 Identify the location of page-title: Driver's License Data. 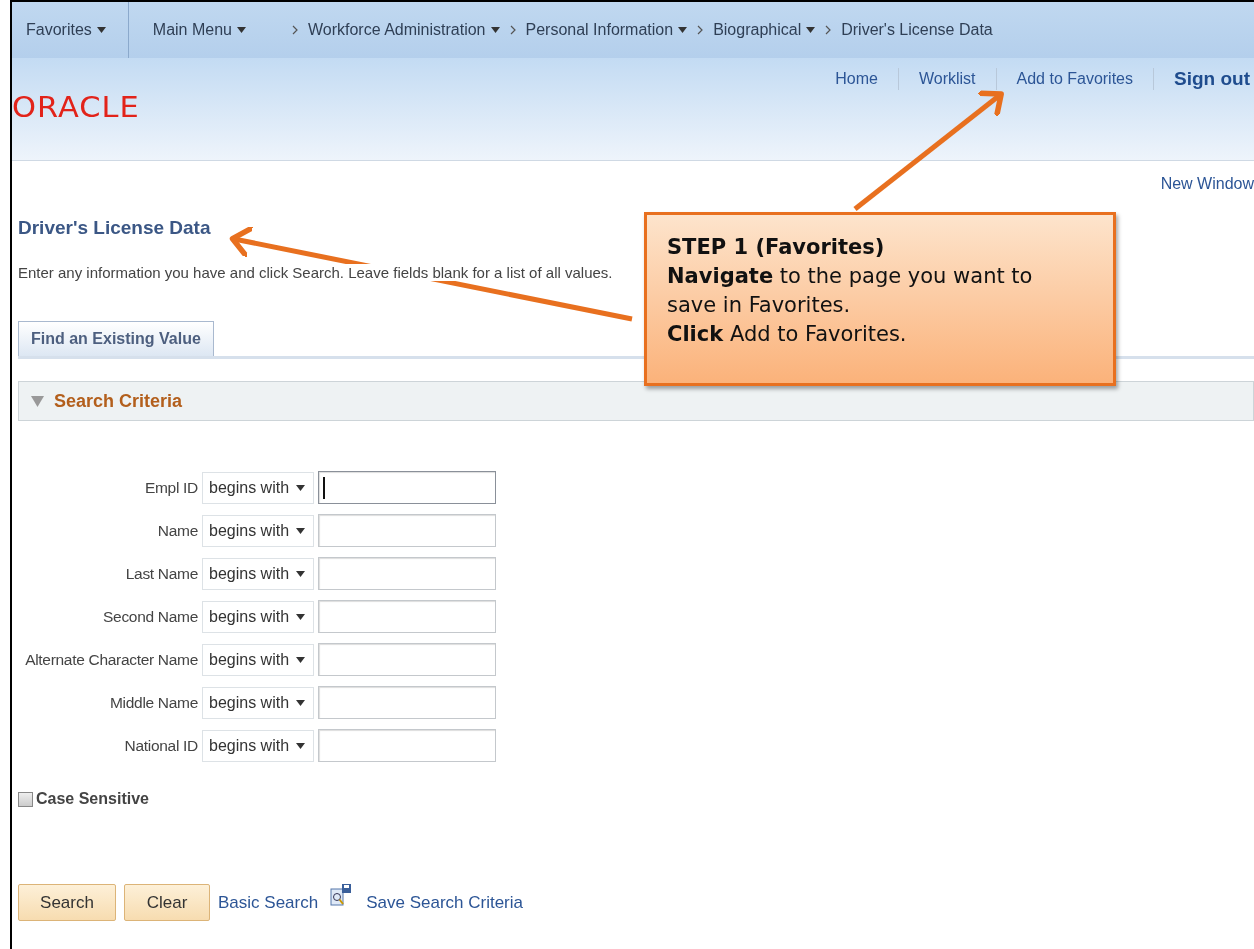
(115, 228).